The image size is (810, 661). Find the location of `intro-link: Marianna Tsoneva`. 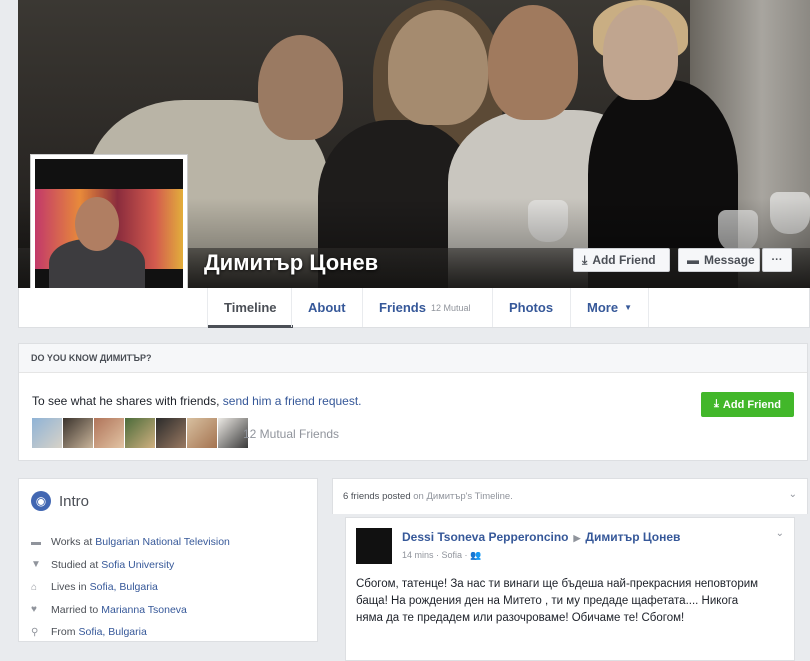

intro-link: Marianna Tsoneva is located at coordinates (144, 610).